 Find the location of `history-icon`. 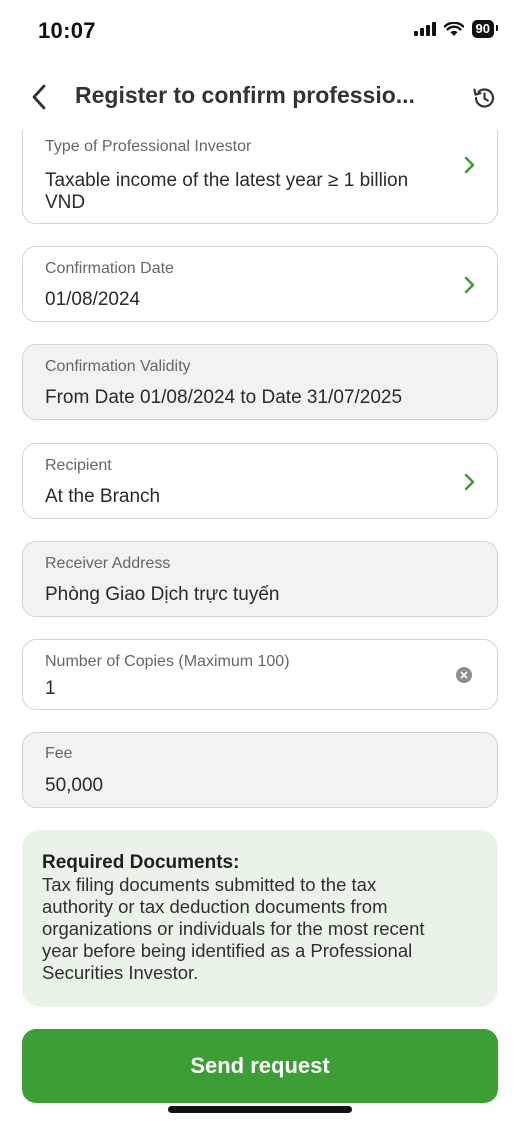

history-icon is located at coordinates (484, 98).